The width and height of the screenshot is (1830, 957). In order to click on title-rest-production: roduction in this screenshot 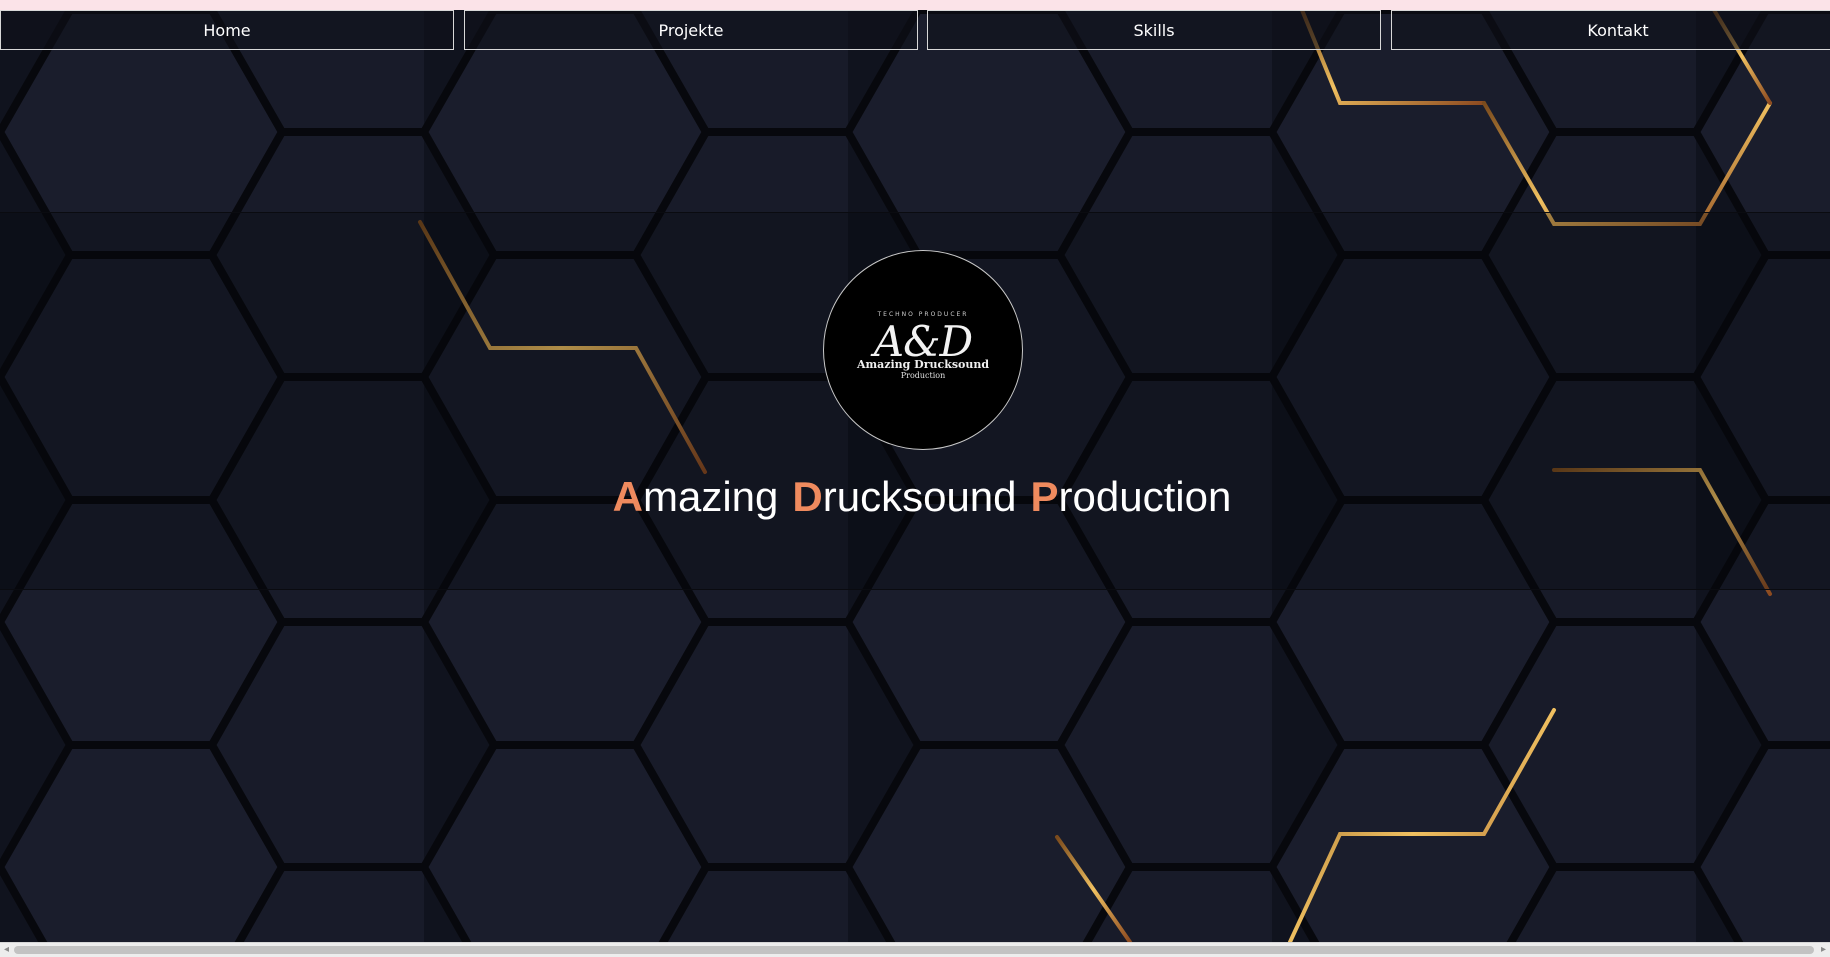, I will do `click(1145, 496)`.